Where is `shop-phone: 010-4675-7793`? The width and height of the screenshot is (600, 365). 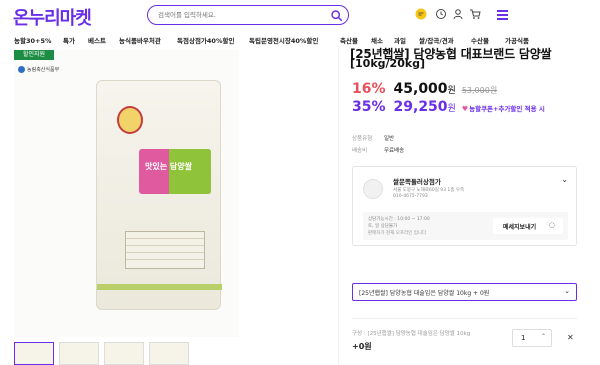 shop-phone: 010-4675-7793 is located at coordinates (410, 196).